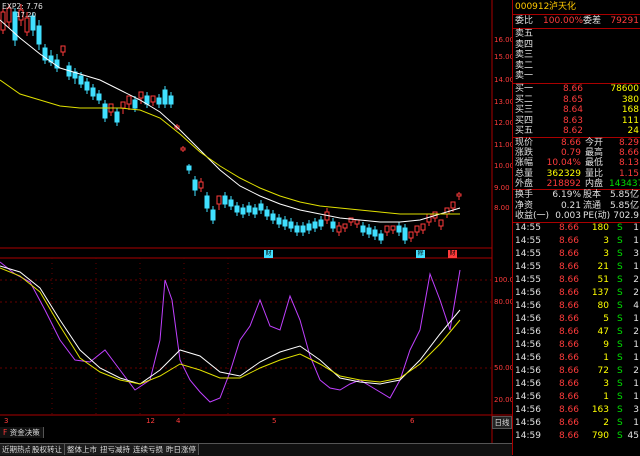 This screenshot has width=640, height=456. I want to click on fund-label: PE(动), so click(597, 216).